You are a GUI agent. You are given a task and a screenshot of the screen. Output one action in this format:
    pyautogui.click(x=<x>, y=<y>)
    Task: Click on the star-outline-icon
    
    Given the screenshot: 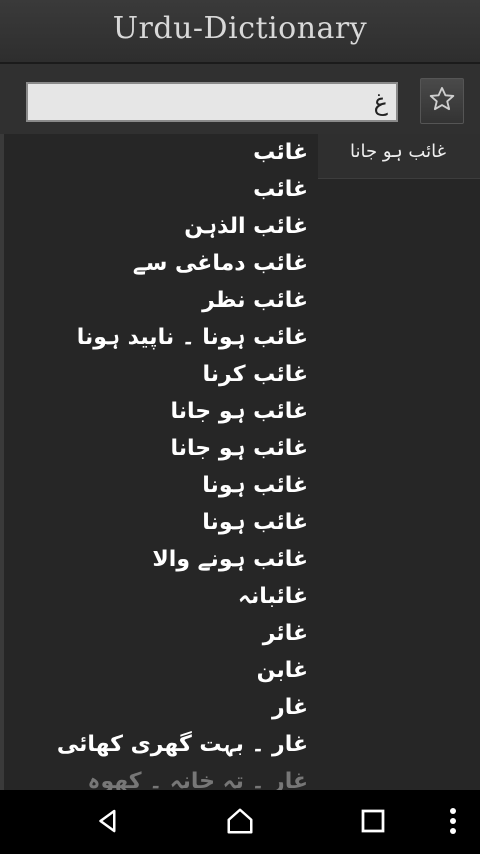 What is the action you would take?
    pyautogui.click(x=442, y=101)
    